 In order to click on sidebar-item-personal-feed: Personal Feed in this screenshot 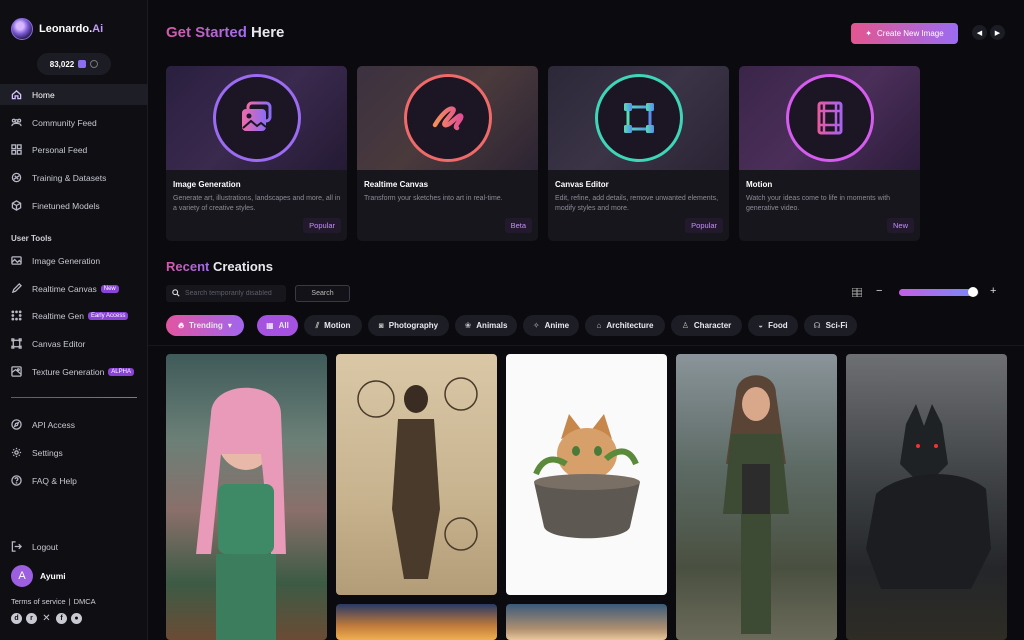, I will do `click(74, 149)`.